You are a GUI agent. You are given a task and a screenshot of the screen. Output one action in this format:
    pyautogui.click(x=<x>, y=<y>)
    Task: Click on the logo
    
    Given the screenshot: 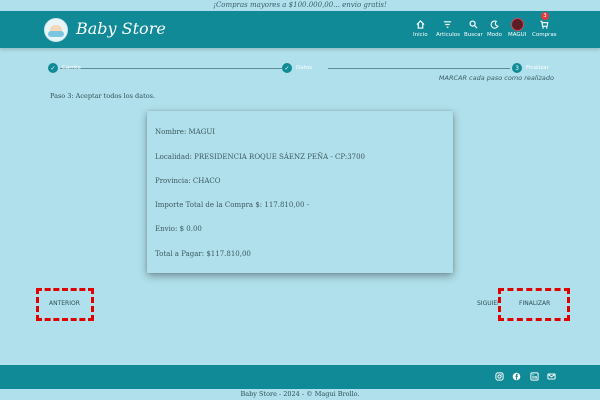 What is the action you would take?
    pyautogui.click(x=56, y=30)
    